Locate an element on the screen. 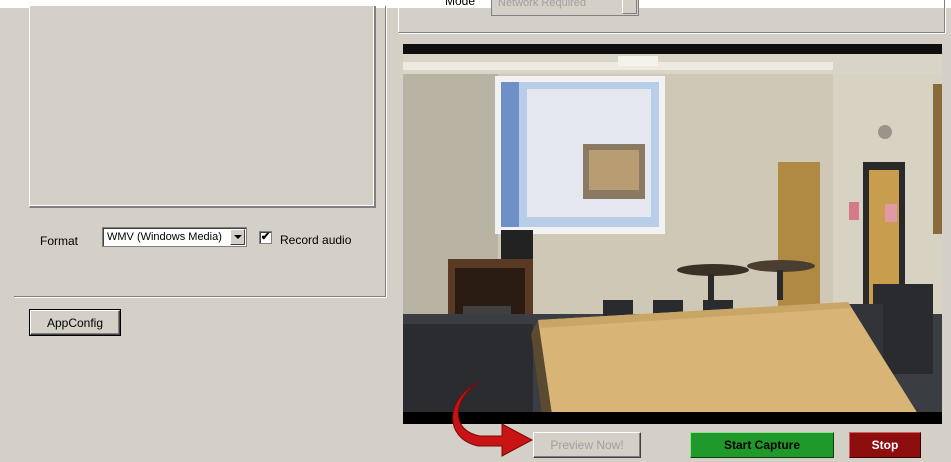 The height and width of the screenshot is (462, 951). record-audio-checkbox: ✔ is located at coordinates (265, 237).